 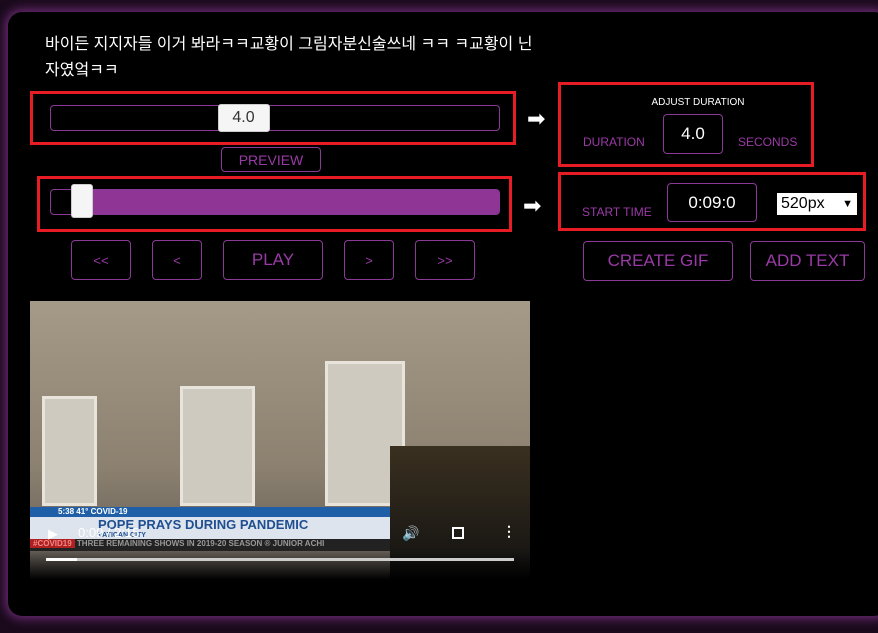 What do you see at coordinates (53, 534) in the screenshot?
I see `play-icon: ▶` at bounding box center [53, 534].